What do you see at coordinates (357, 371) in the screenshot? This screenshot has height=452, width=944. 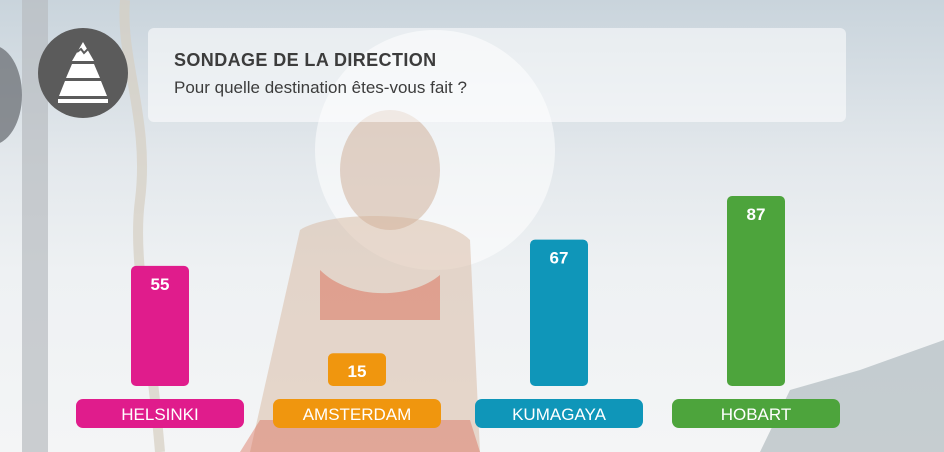 I see `bar-value-amsterdam: 15` at bounding box center [357, 371].